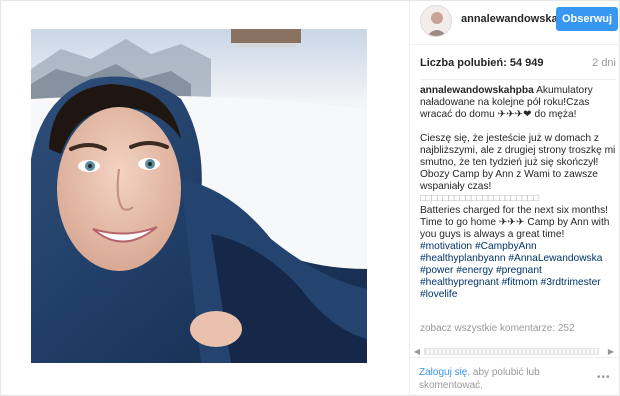  I want to click on caption-author: annalewandowskahpba, so click(477, 90).